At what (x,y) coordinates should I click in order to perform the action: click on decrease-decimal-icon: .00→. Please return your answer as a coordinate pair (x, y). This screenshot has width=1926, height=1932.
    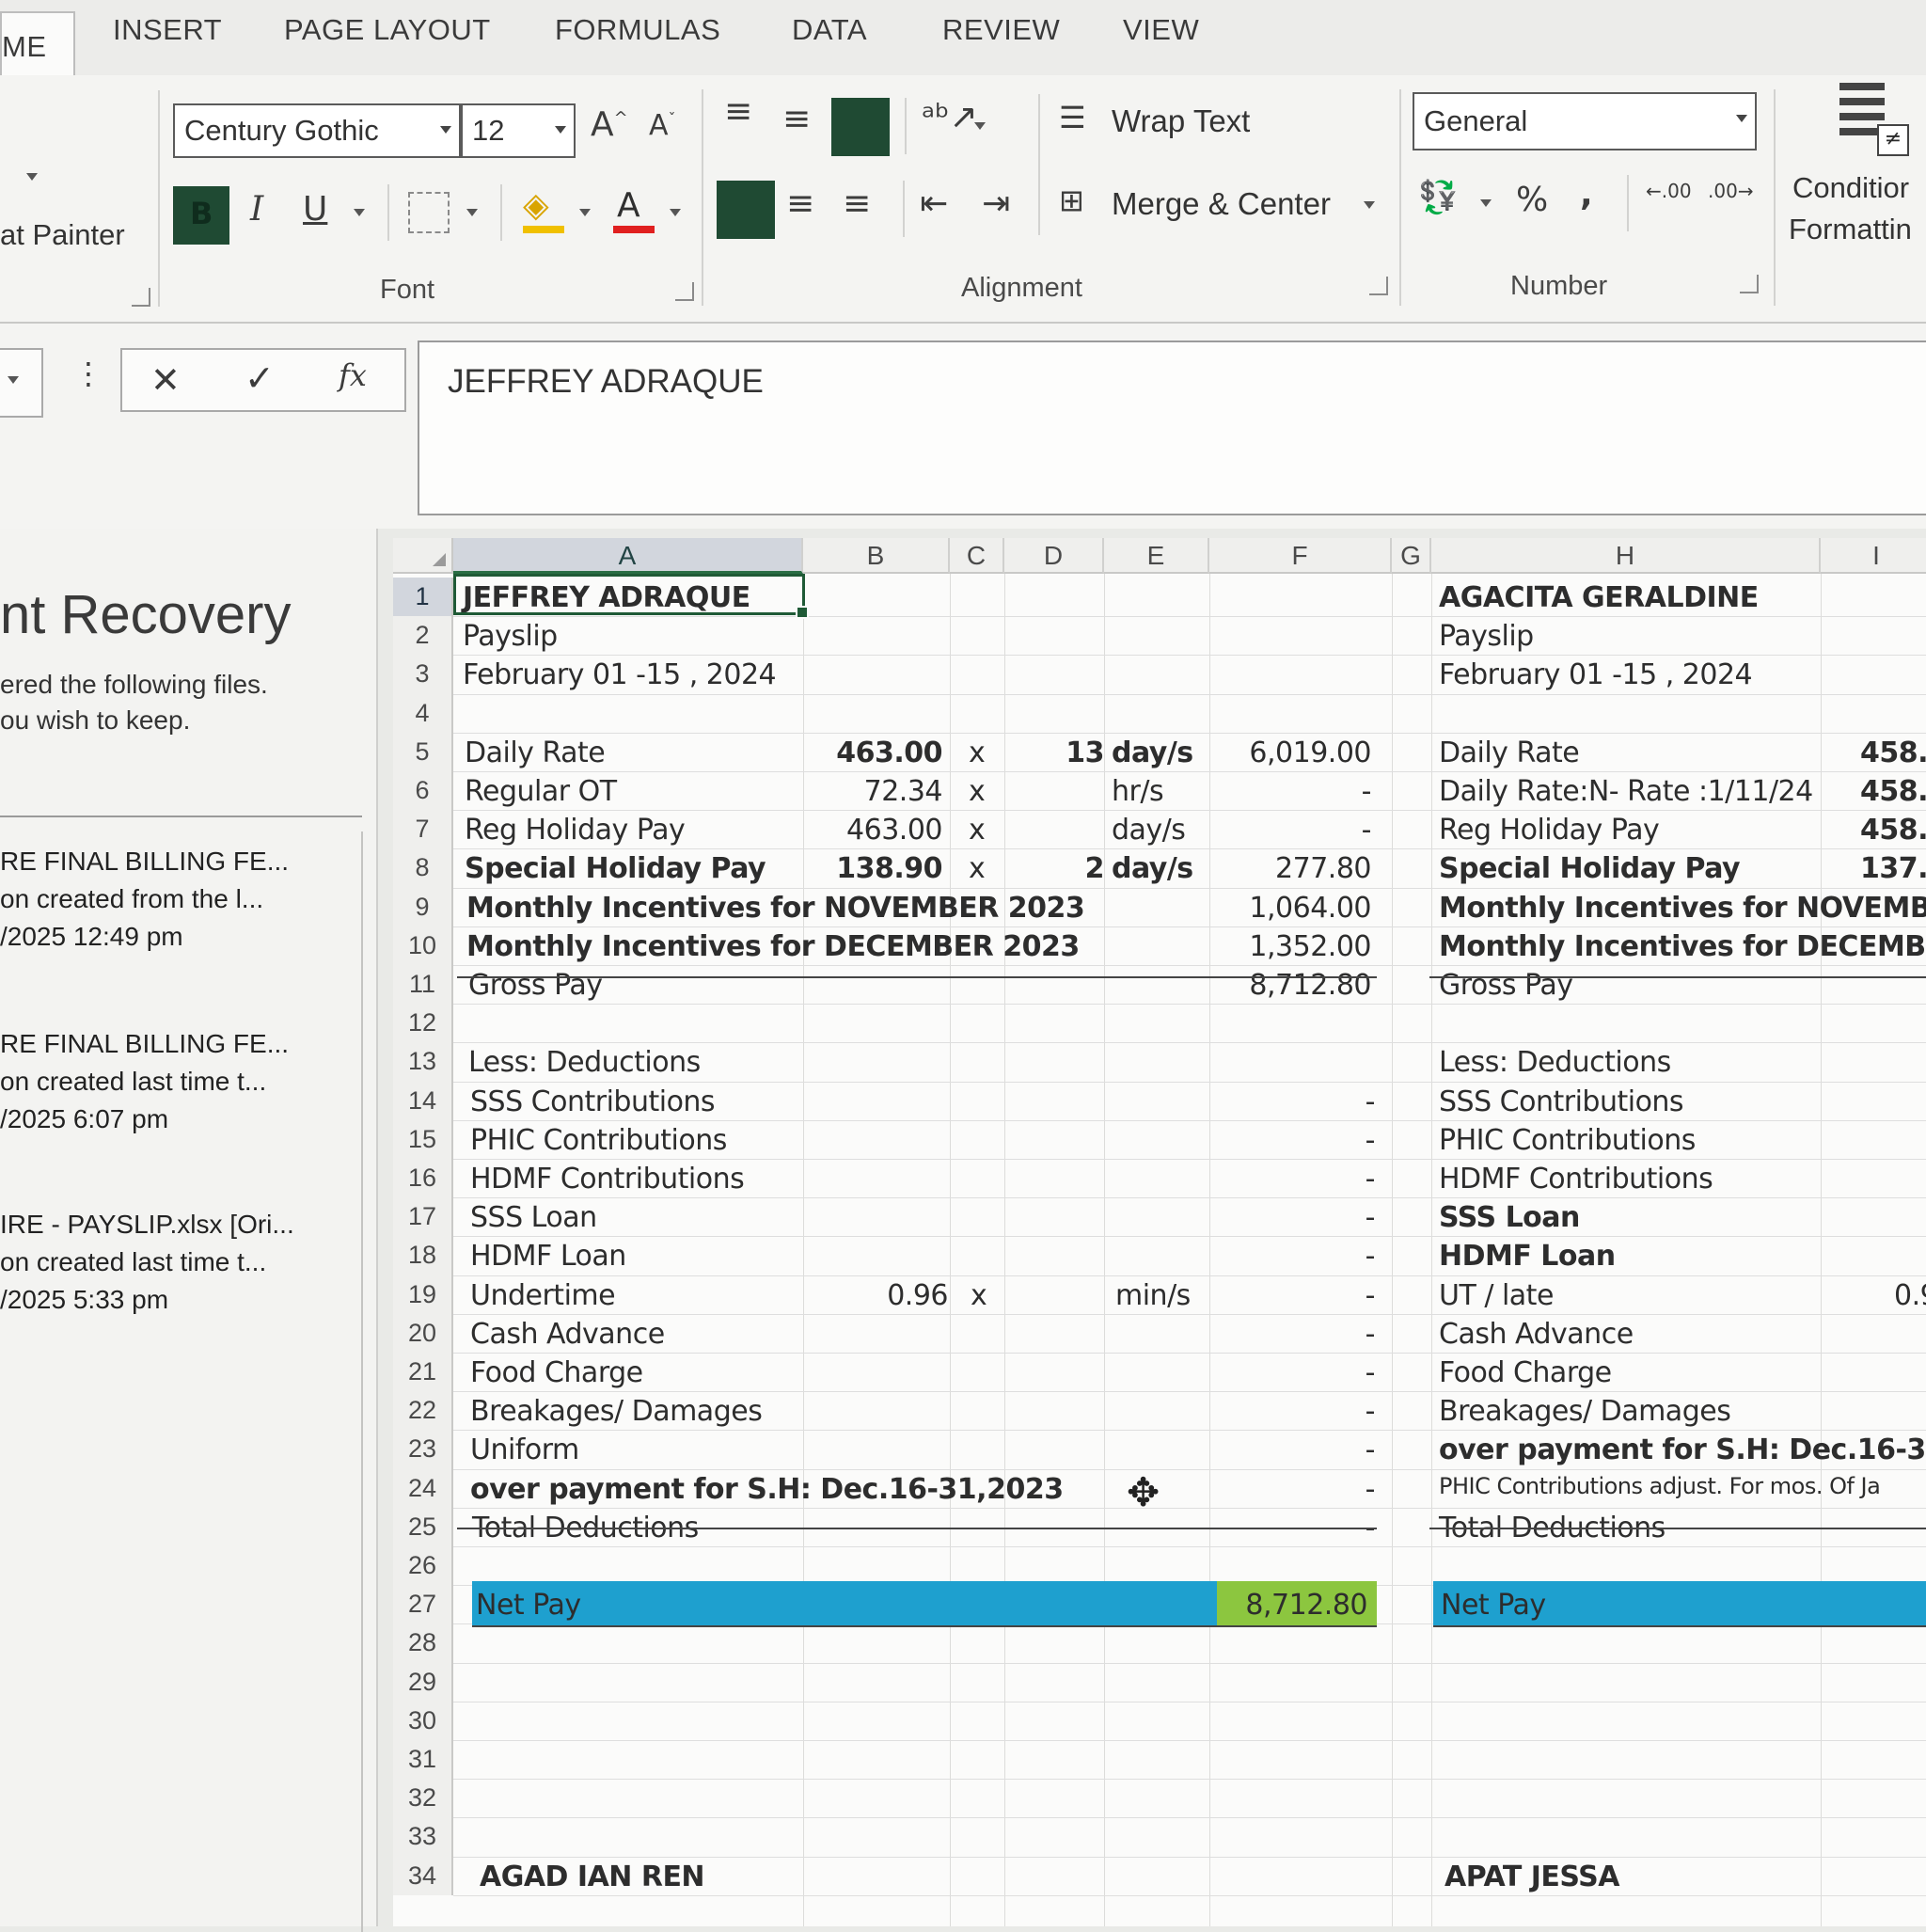
    Looking at the image, I should click on (1731, 191).